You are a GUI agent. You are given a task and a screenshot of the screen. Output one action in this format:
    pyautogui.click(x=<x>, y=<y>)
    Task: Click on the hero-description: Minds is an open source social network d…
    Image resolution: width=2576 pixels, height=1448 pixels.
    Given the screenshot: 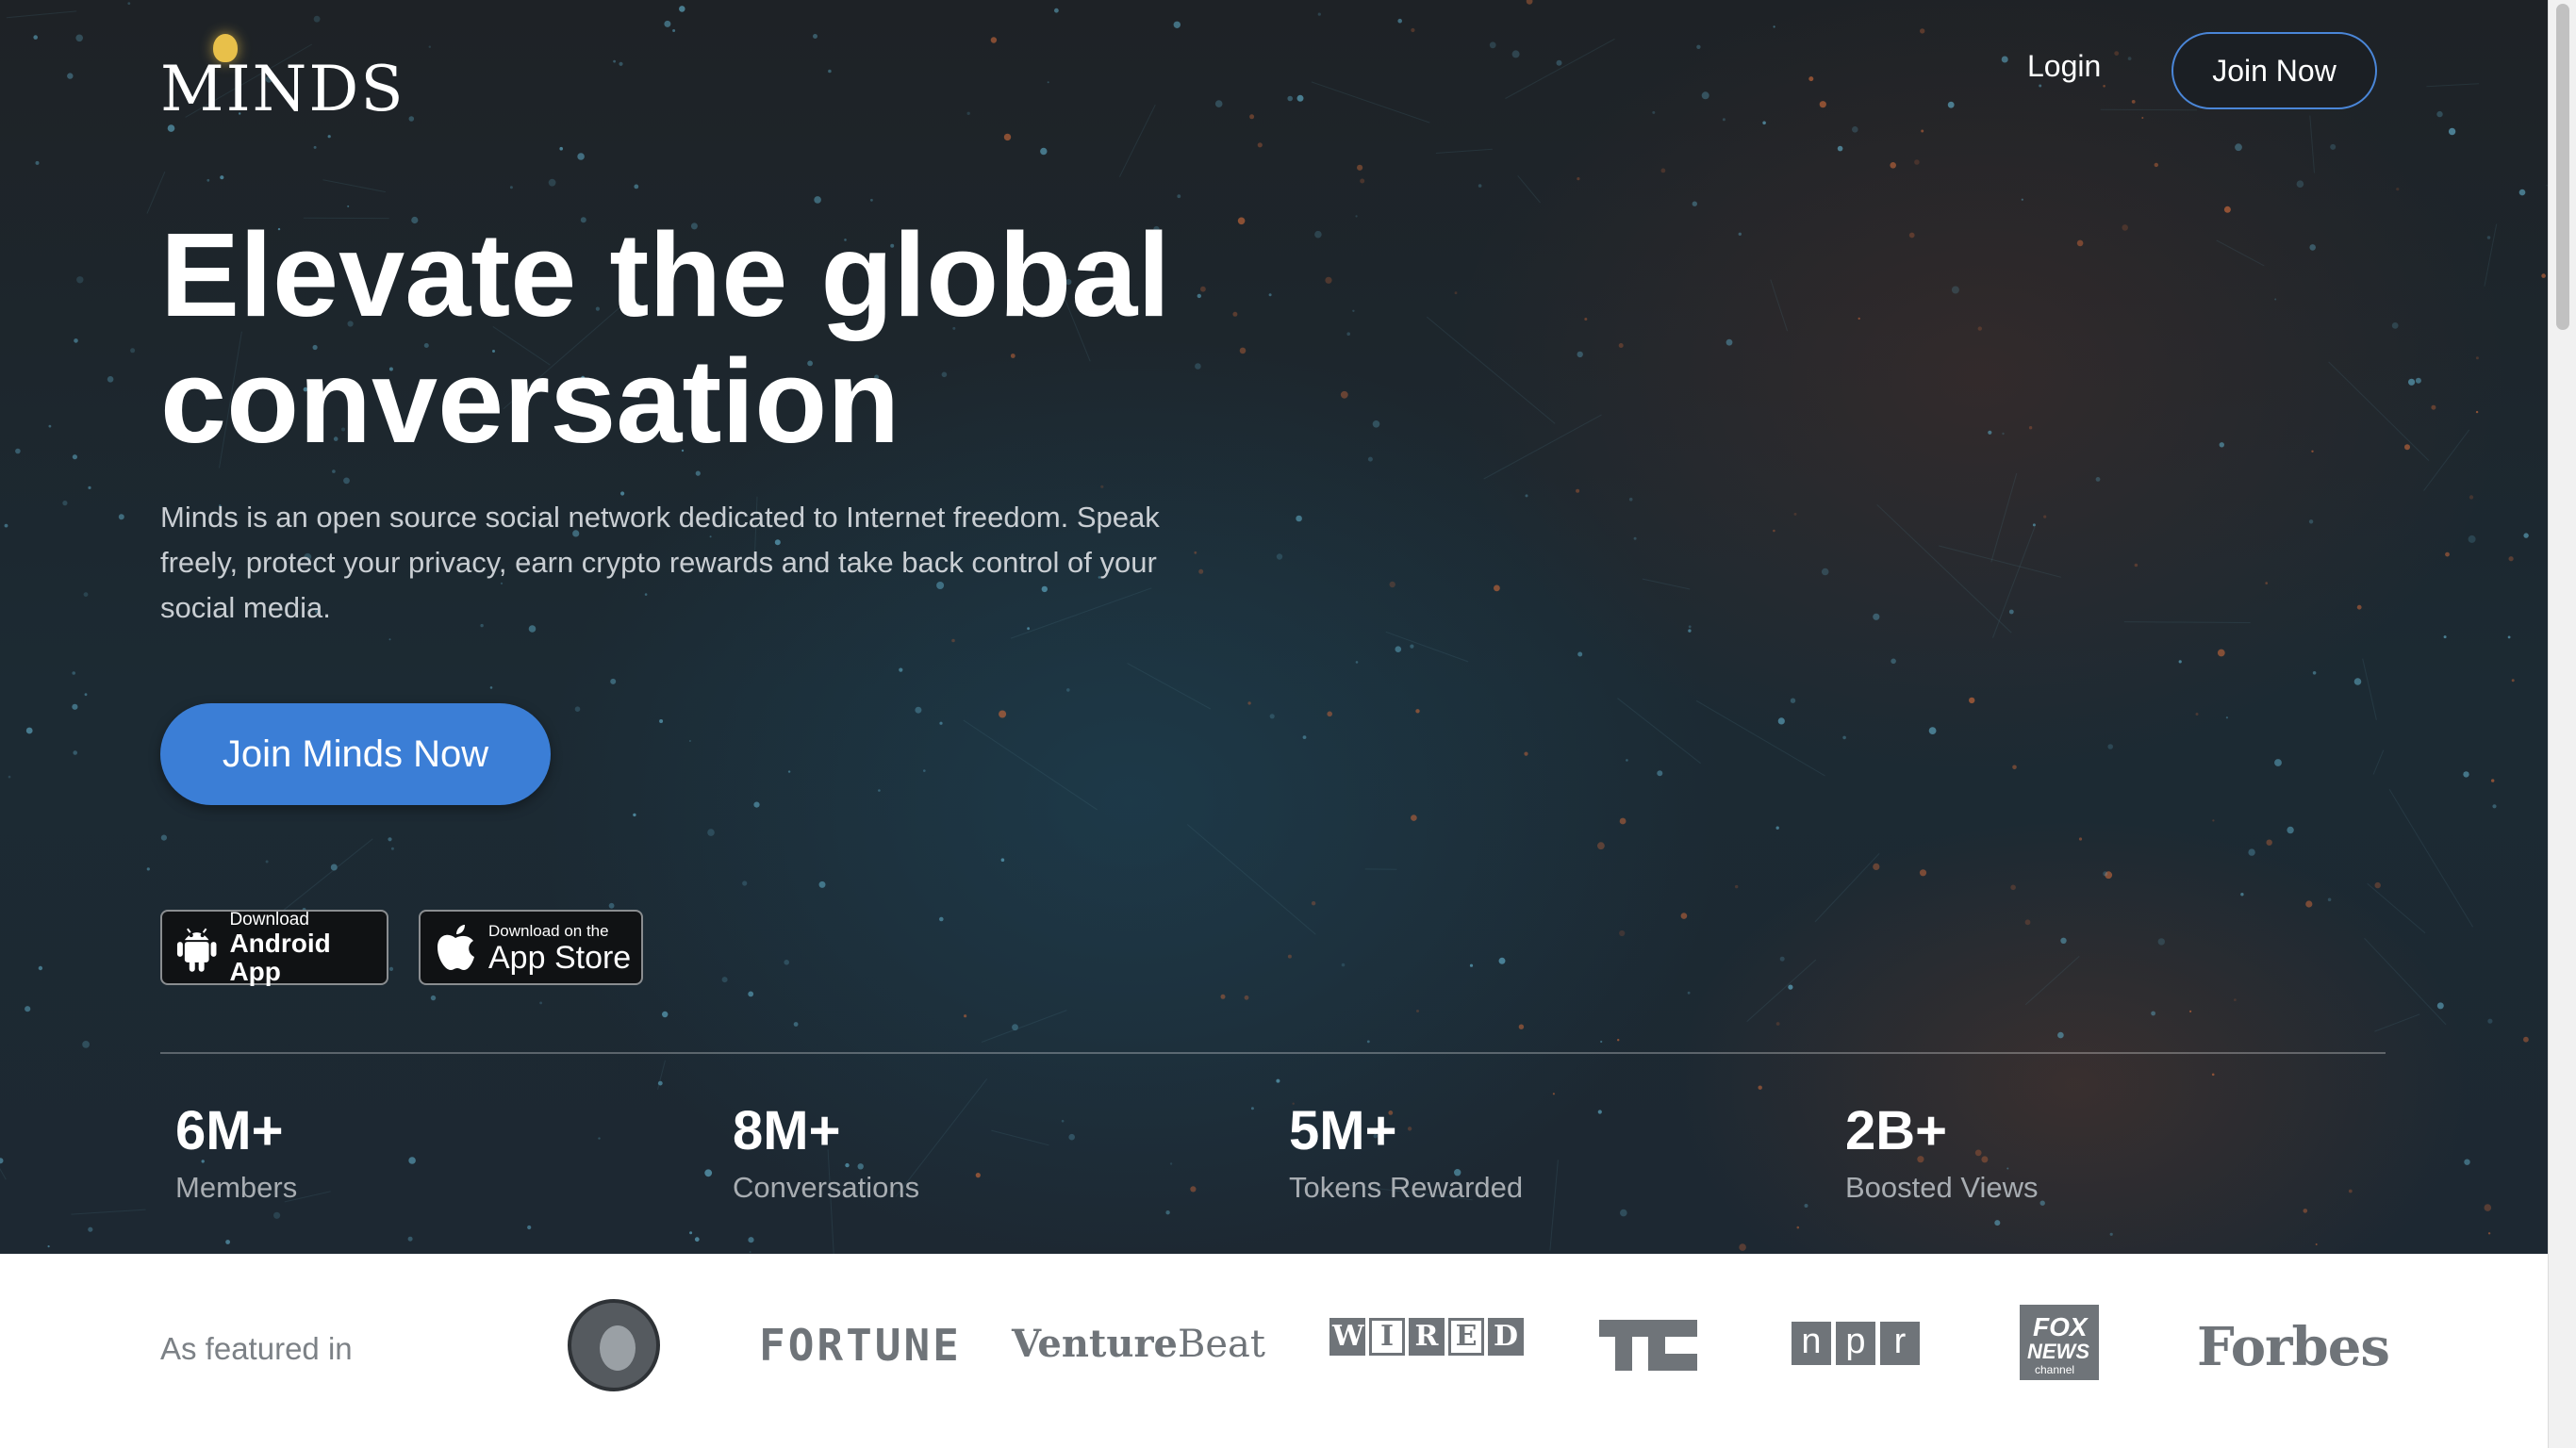 What is the action you would take?
    pyautogui.click(x=660, y=562)
    